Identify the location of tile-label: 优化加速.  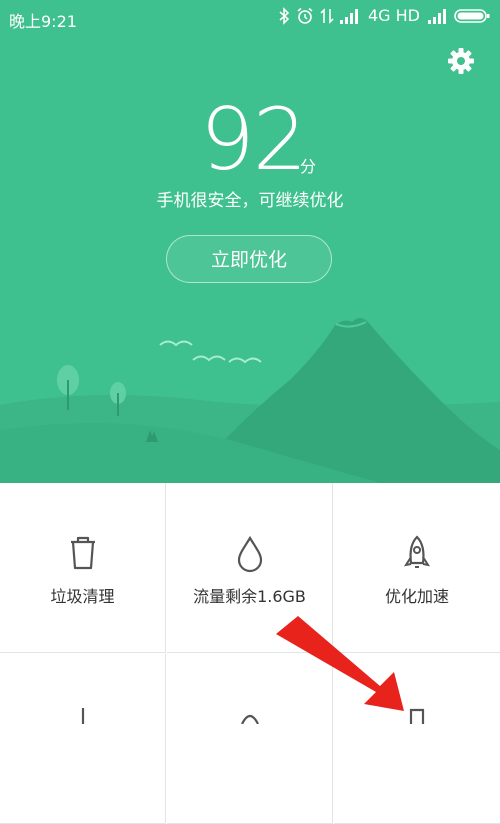
(416, 596).